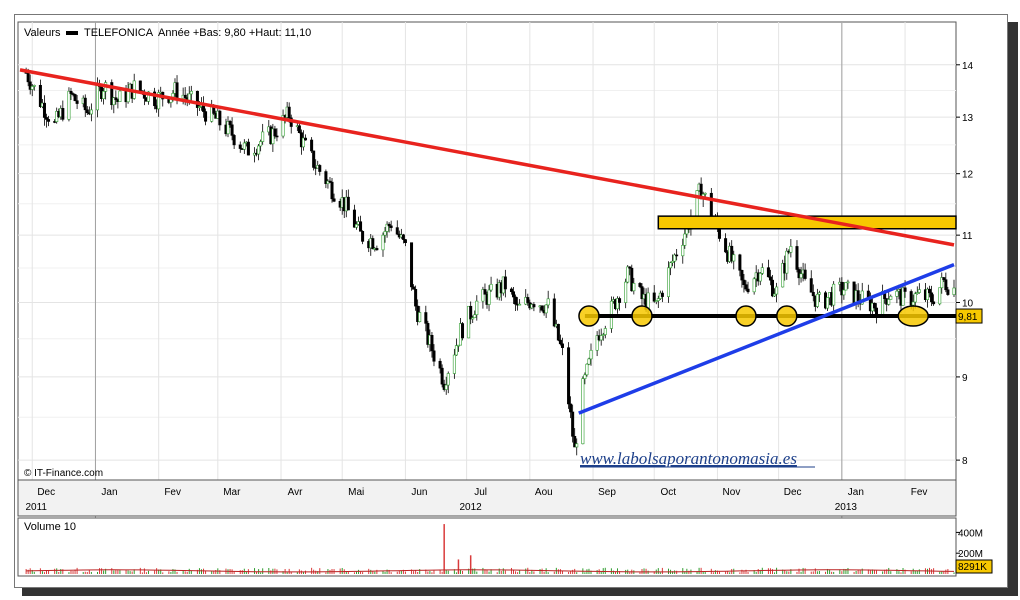 The image size is (1020, 600). I want to click on volume-panel, so click(487, 547).